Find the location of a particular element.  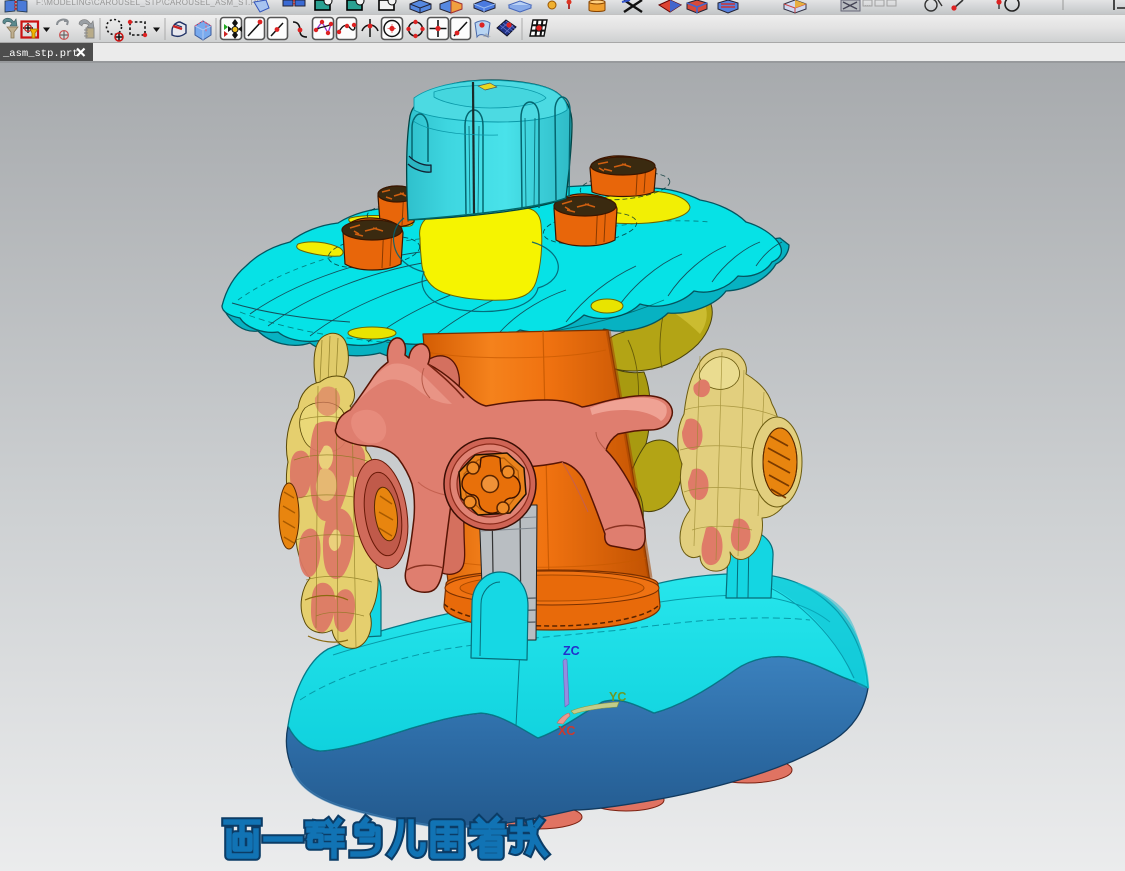

svg-text: YC is located at coordinates (617, 697).